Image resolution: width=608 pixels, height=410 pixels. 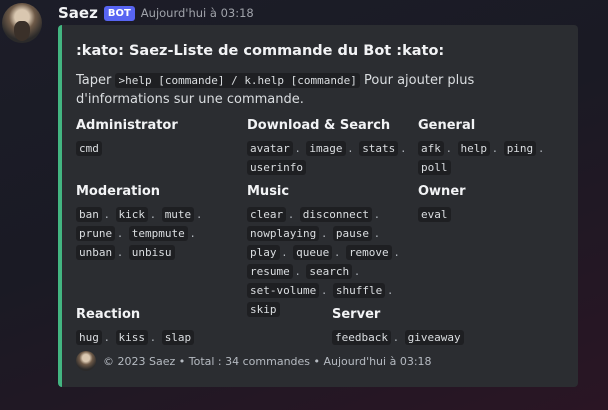 What do you see at coordinates (361, 337) in the screenshot?
I see `command-chip: feedback` at bounding box center [361, 337].